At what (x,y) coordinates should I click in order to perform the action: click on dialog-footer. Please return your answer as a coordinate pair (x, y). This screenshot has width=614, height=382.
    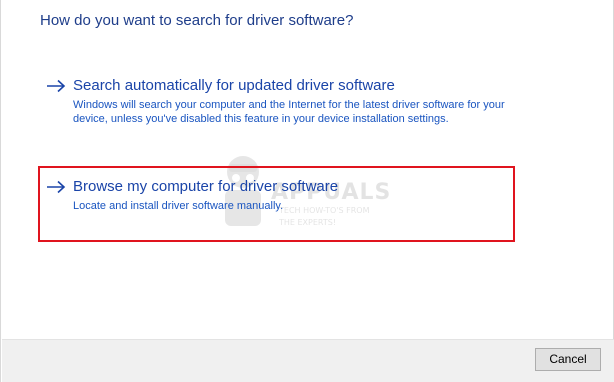
    Looking at the image, I should click on (308, 360).